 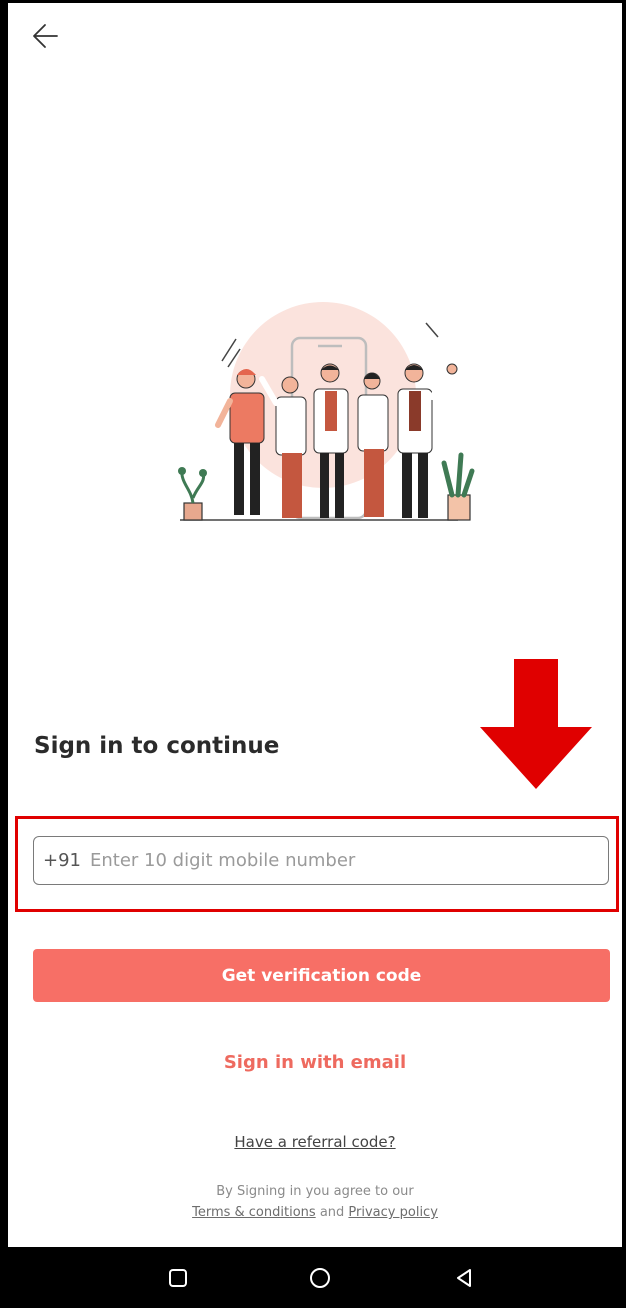 What do you see at coordinates (254, 1212) in the screenshot?
I see `terms-link: Terms & conditions` at bounding box center [254, 1212].